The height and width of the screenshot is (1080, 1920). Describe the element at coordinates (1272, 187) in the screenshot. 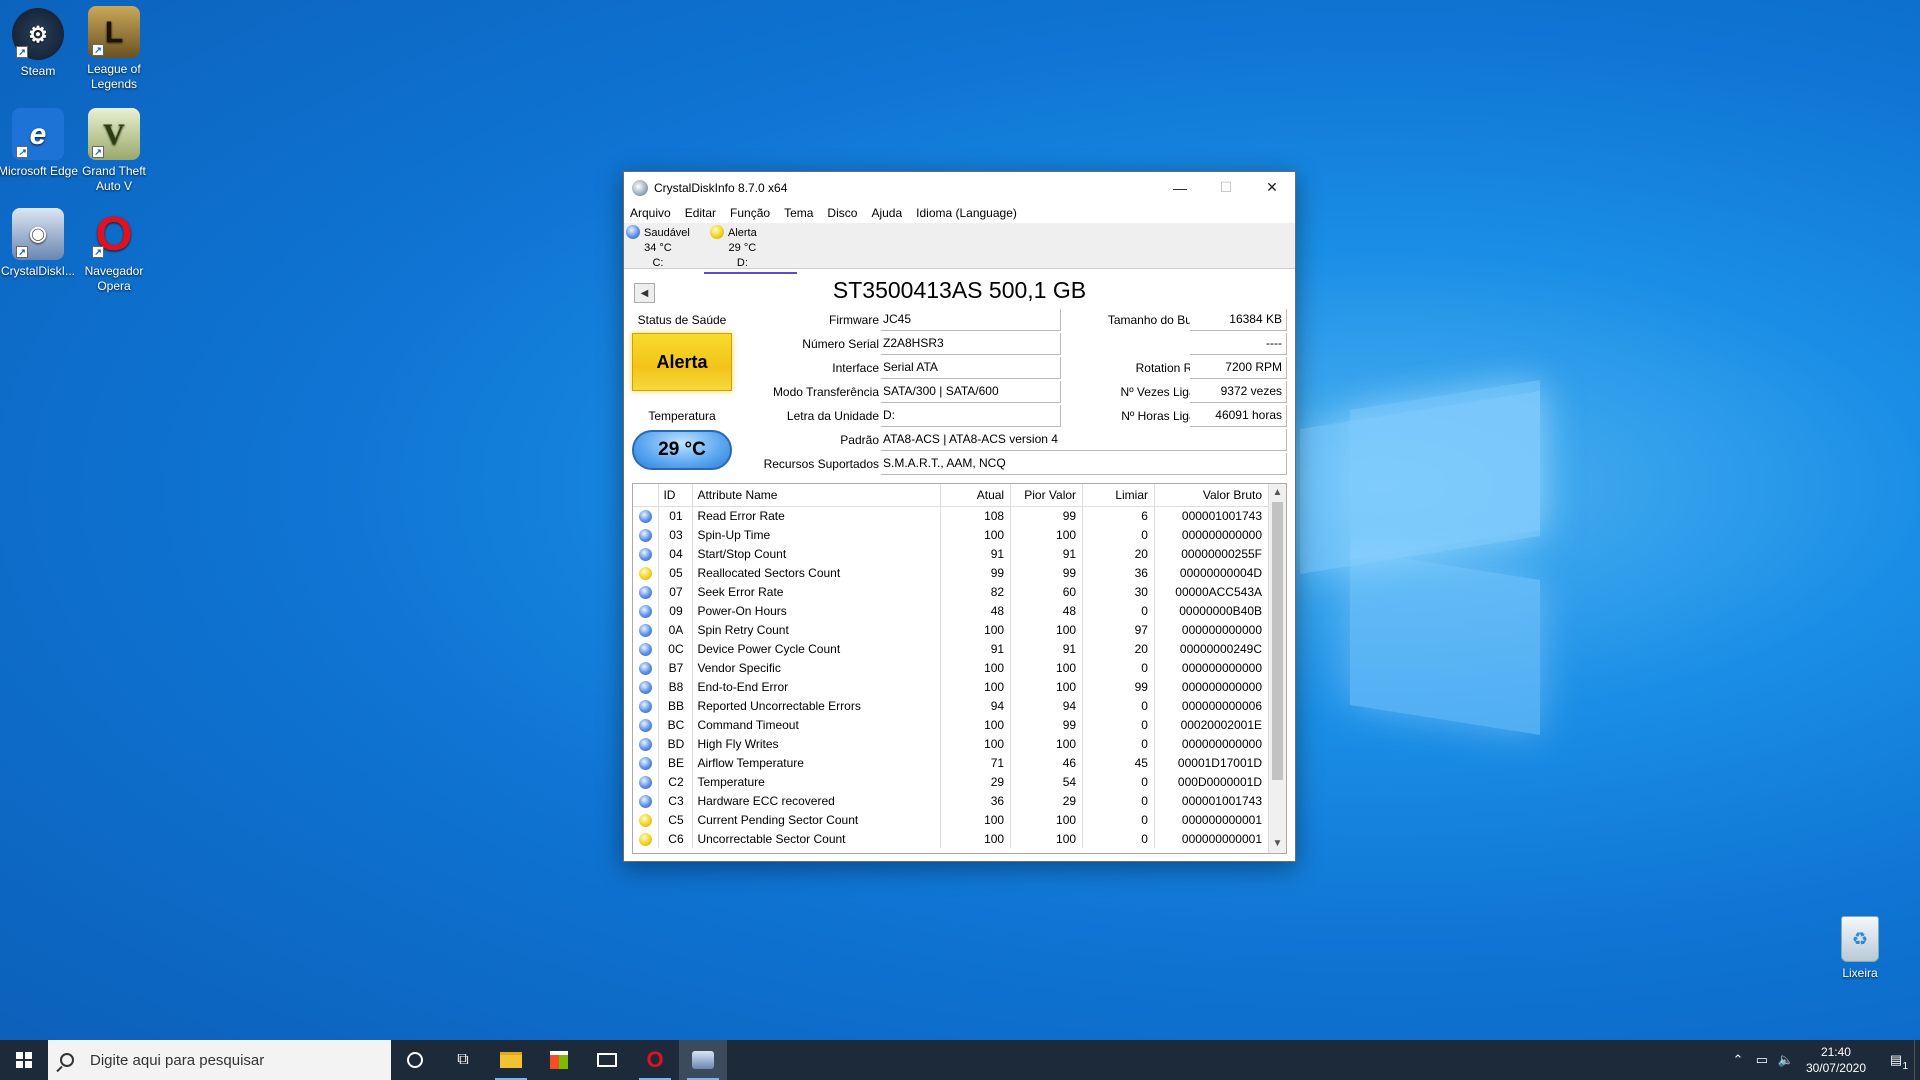

I see `close-button: ✕` at that location.